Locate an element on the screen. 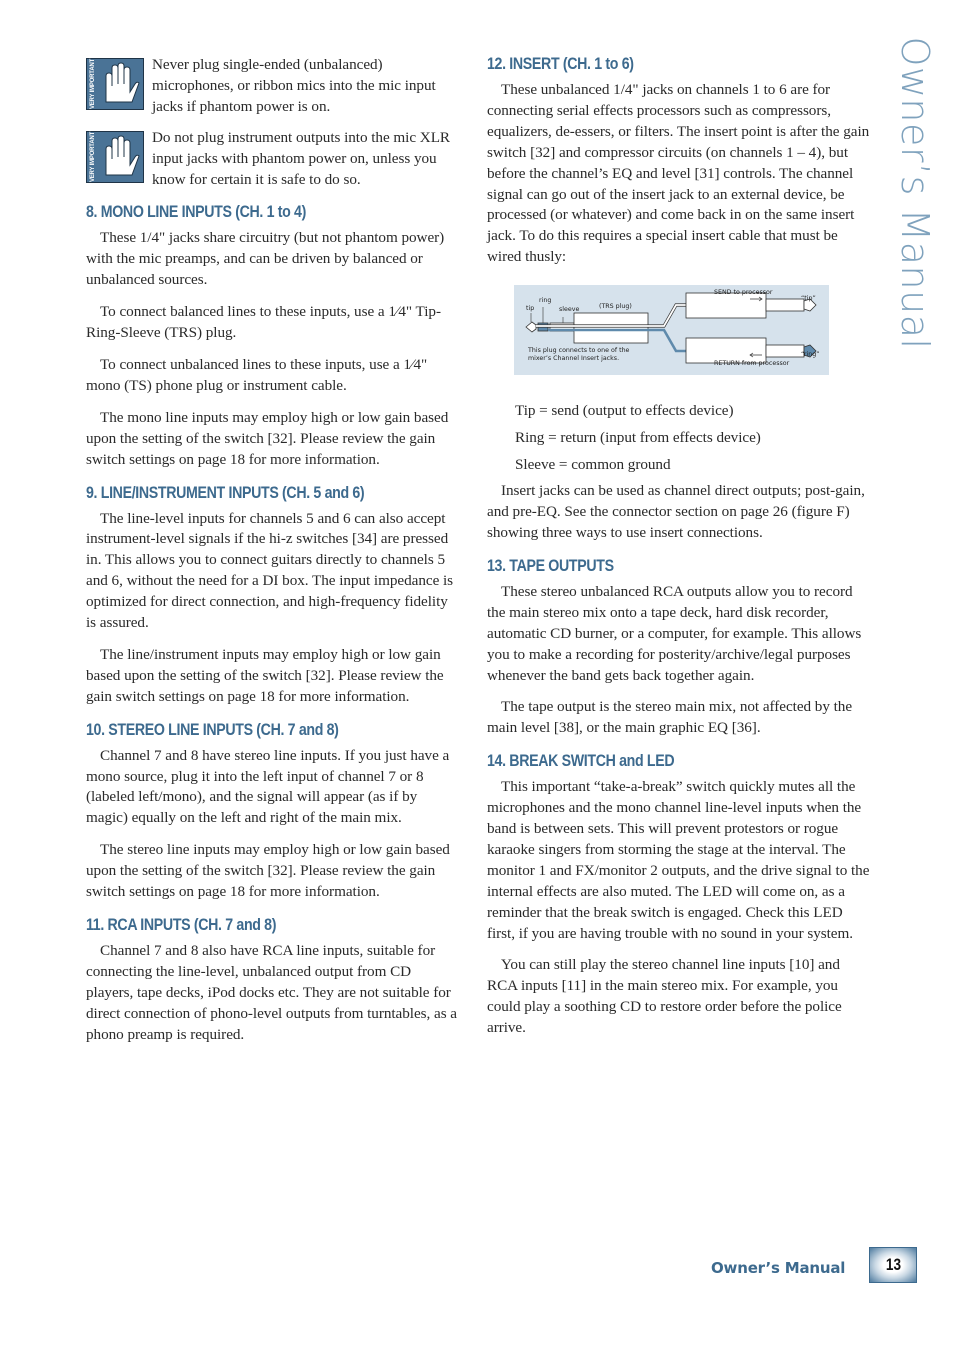 The height and width of the screenshot is (1350, 954). caption-line-2: mixer’s Channel Insert jacks. is located at coordinates (574, 359).